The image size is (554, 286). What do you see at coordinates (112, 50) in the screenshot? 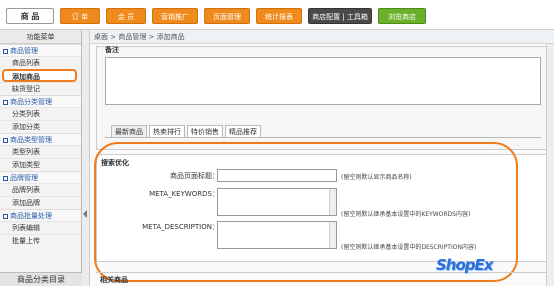
I see `remark-label: 备注` at bounding box center [112, 50].